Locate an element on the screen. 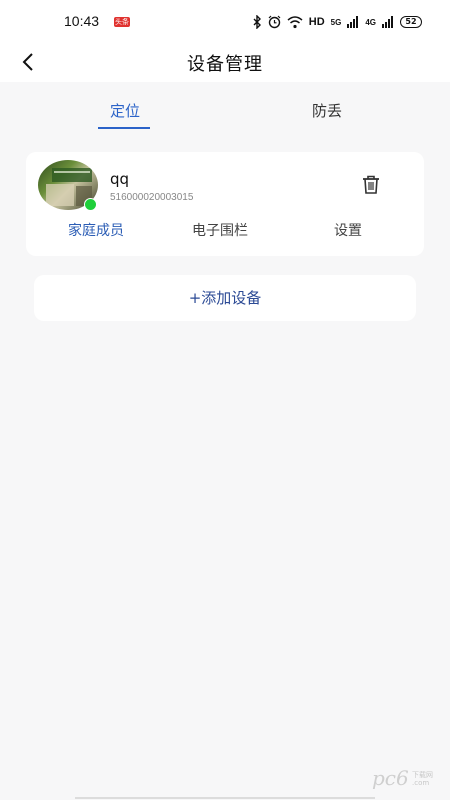 Image resolution: width=450 pixels, height=800 pixels. status-bar: 10:43 头条 HD 5G 4G 52 is located at coordinates (225, 22).